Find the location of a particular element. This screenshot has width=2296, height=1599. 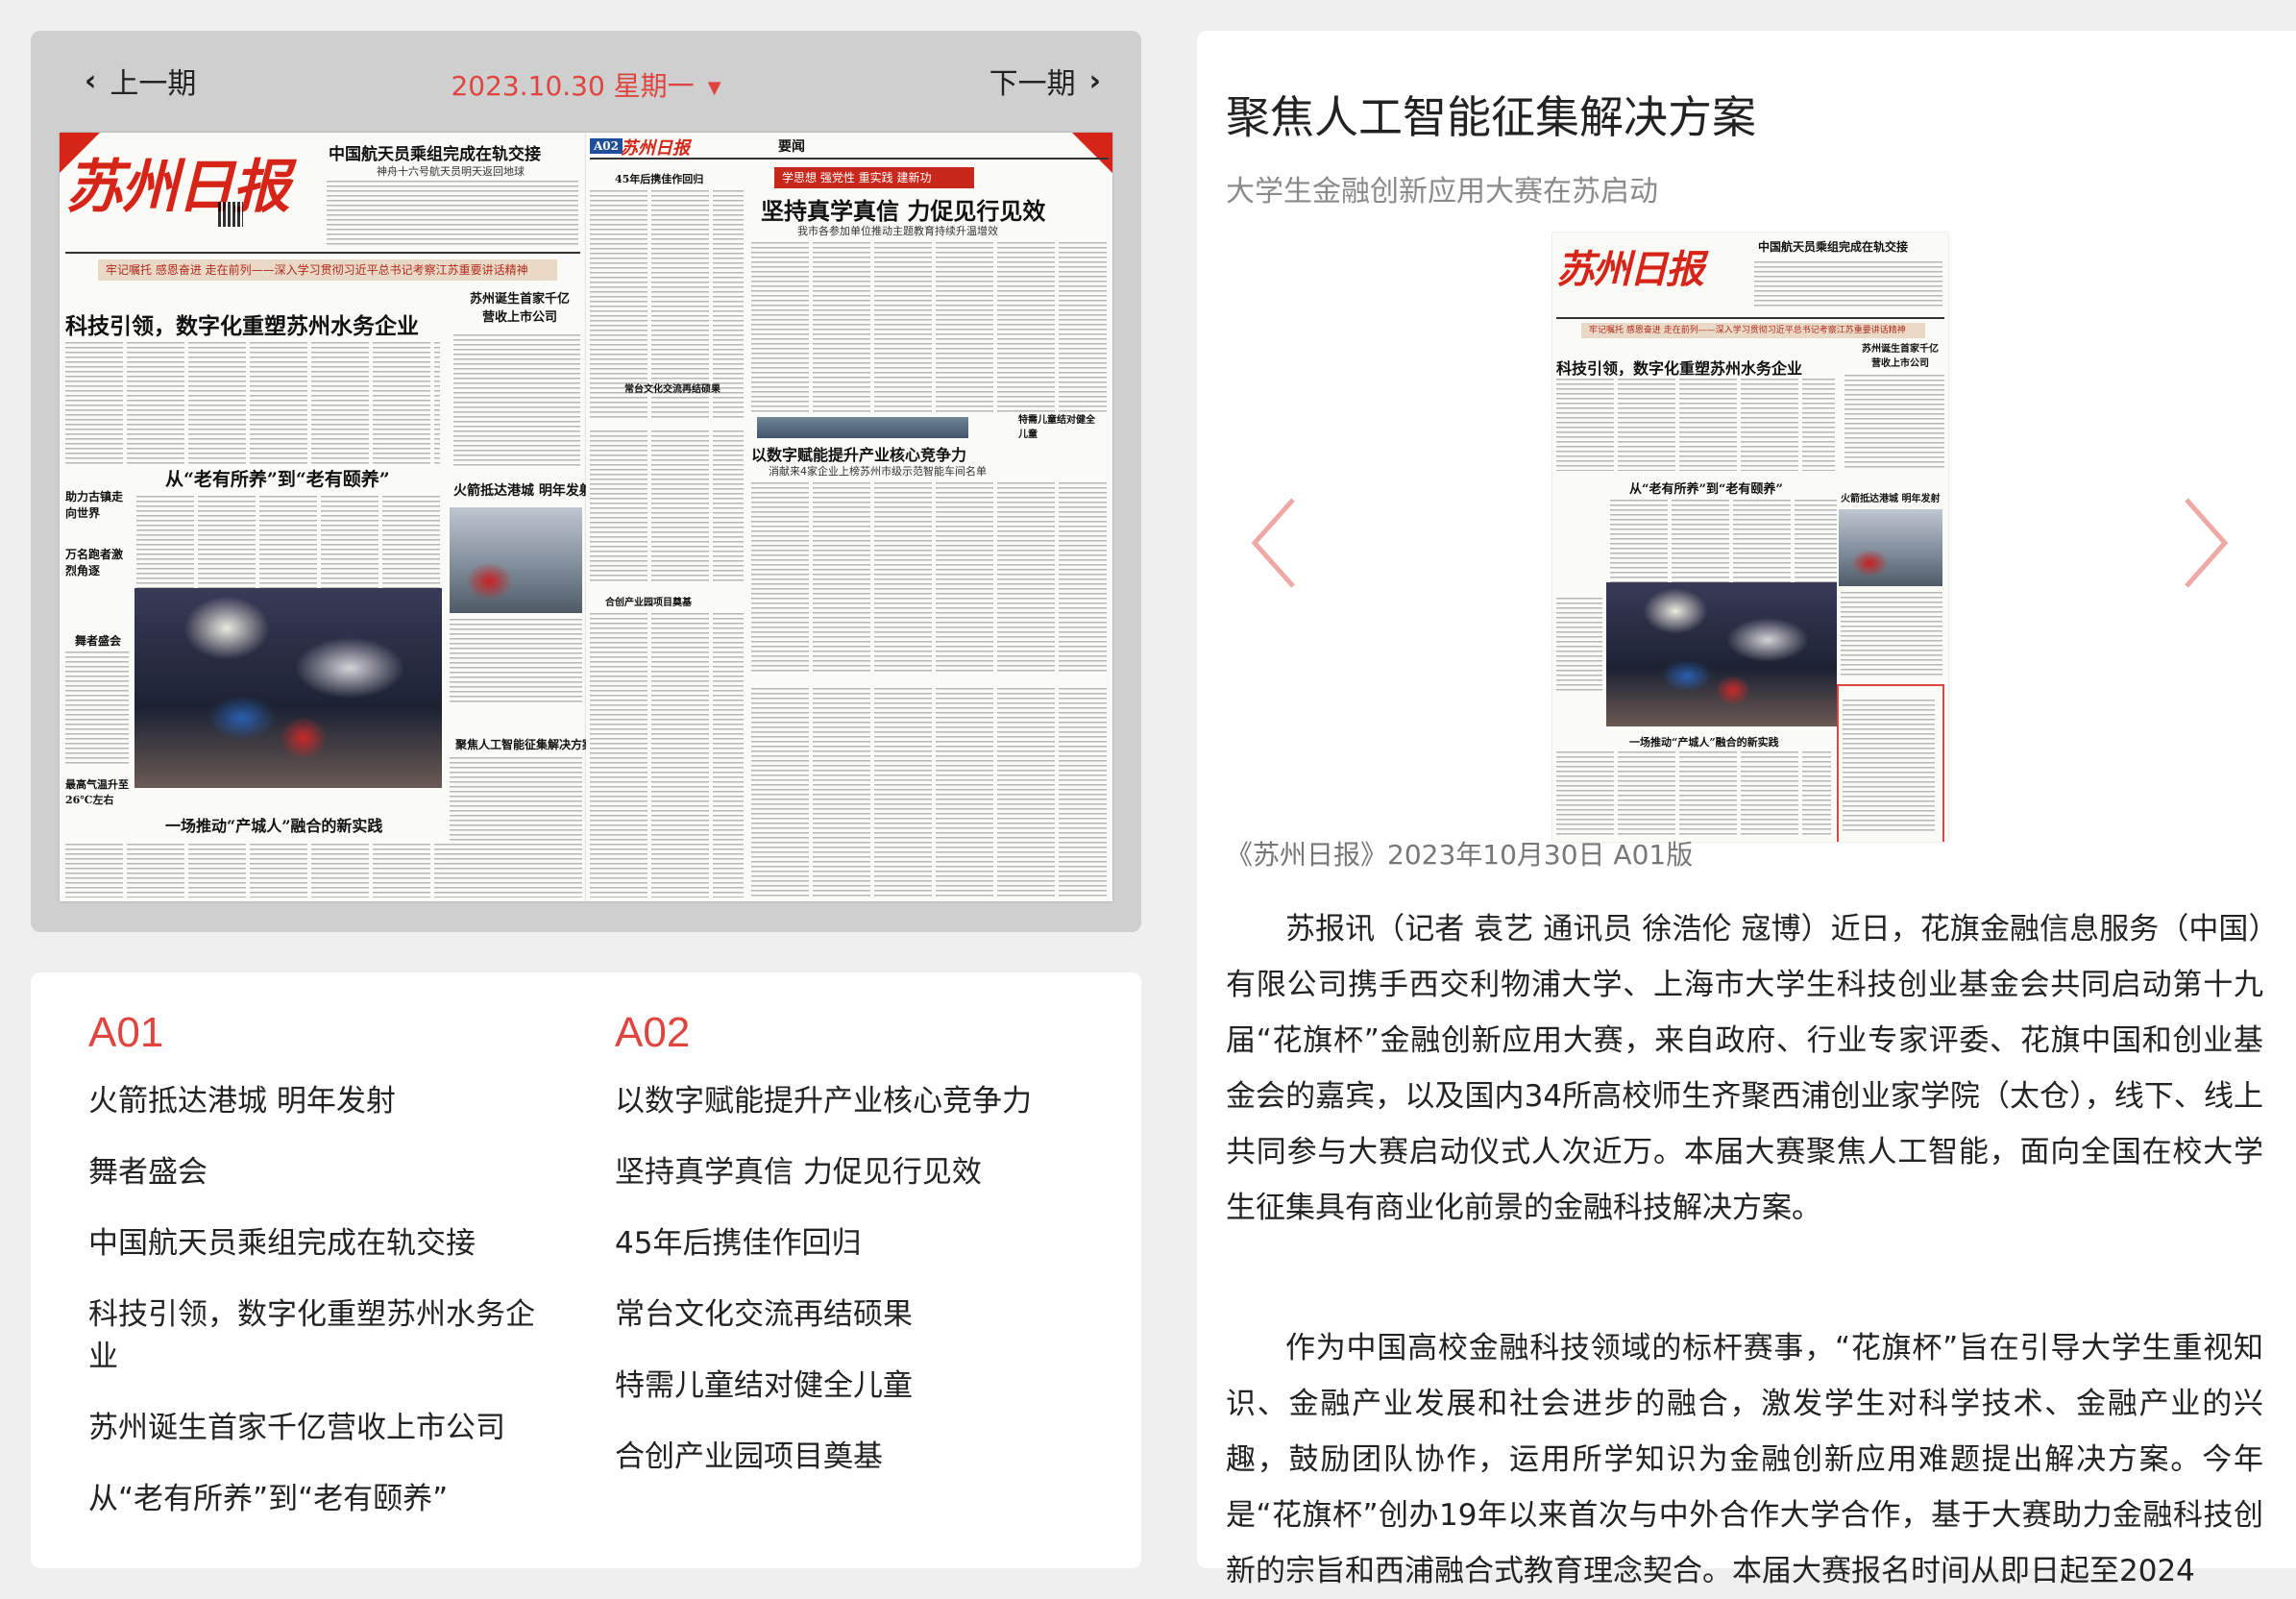

a01-dance-label: 舞者盛会 is located at coordinates (98, 641).